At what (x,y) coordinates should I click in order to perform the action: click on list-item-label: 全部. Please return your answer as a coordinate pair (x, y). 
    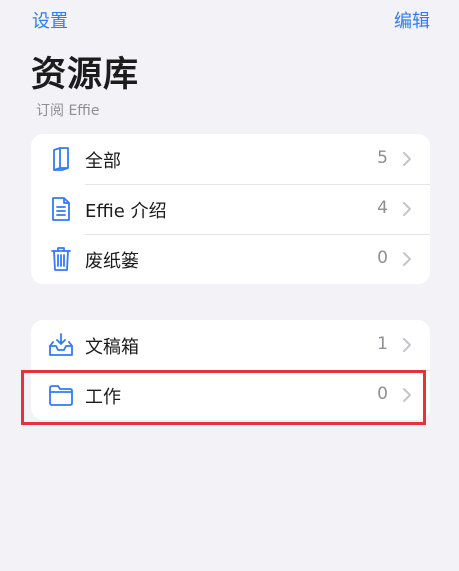
    Looking at the image, I should click on (103, 161).